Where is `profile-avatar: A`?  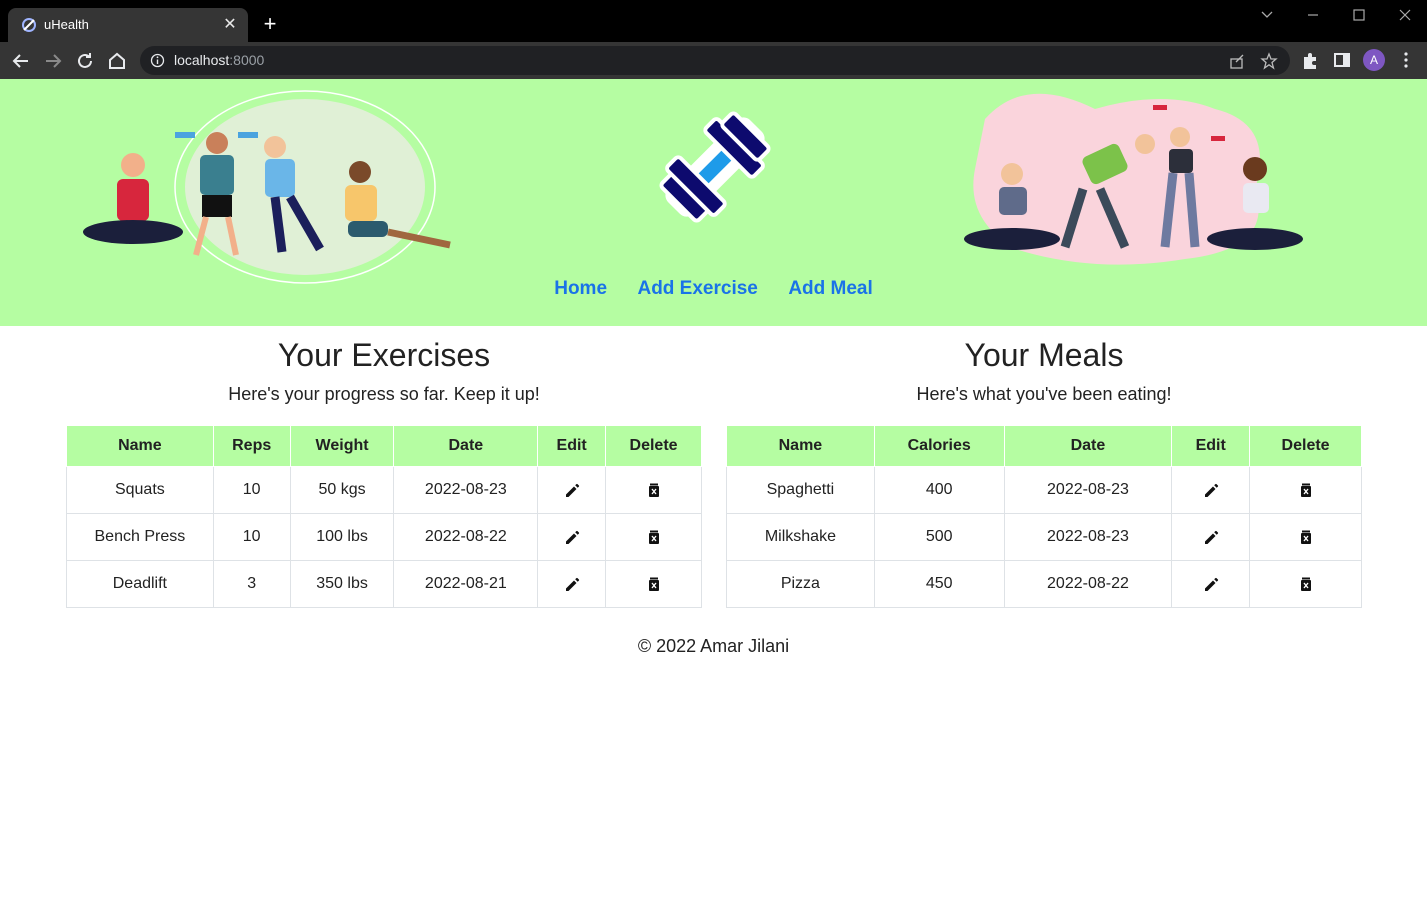
profile-avatar: A is located at coordinates (1374, 60).